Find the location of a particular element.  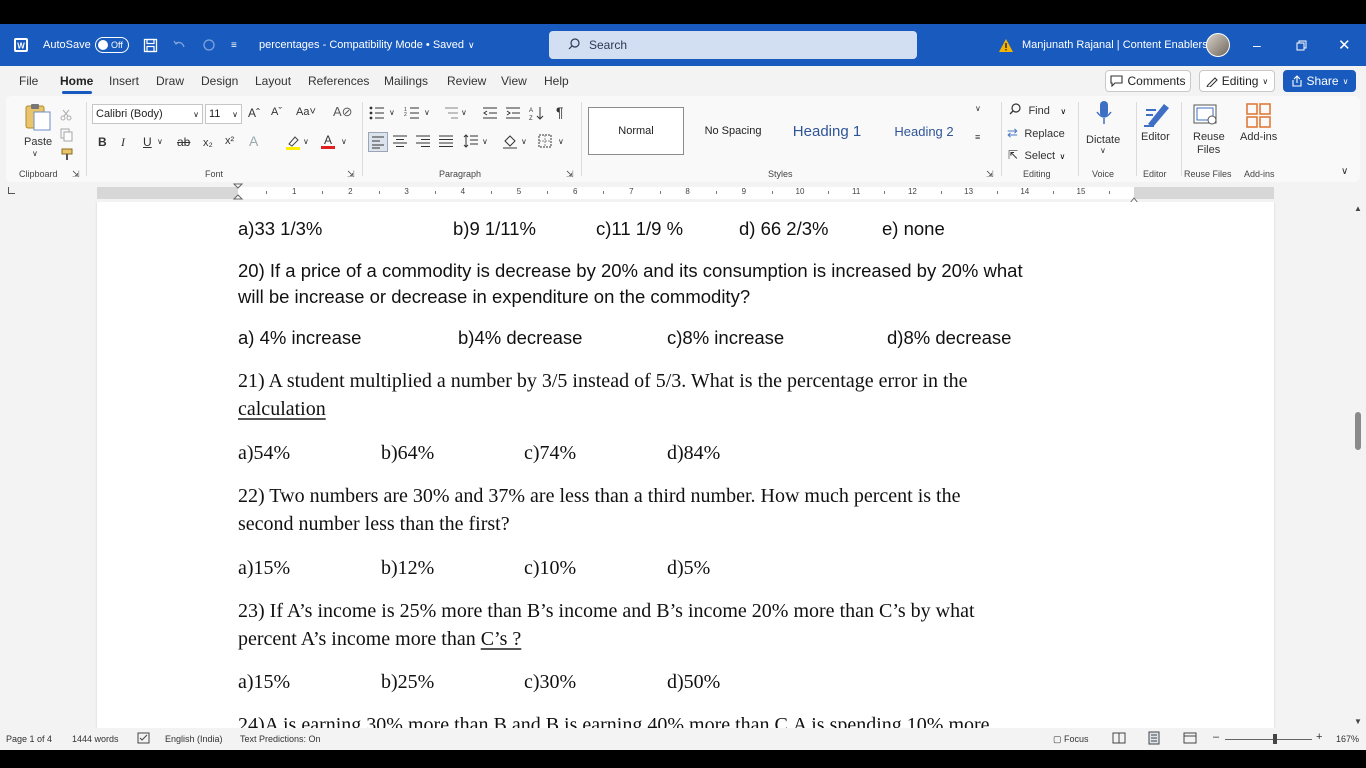

borders-icon is located at coordinates (545, 143).